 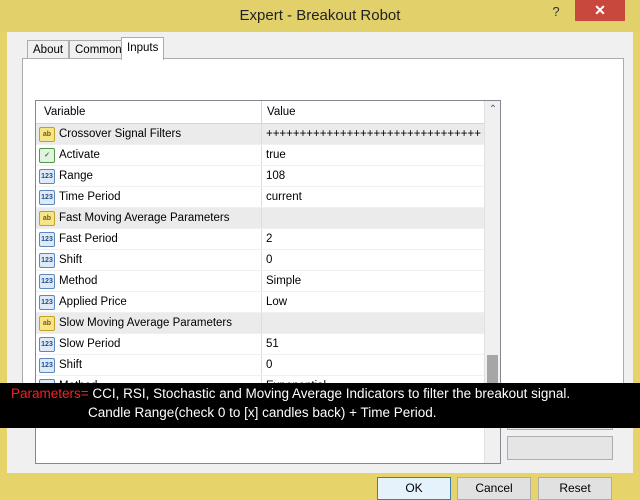 What do you see at coordinates (260, 197) in the screenshot?
I see `param-row: 123 Time Period current` at bounding box center [260, 197].